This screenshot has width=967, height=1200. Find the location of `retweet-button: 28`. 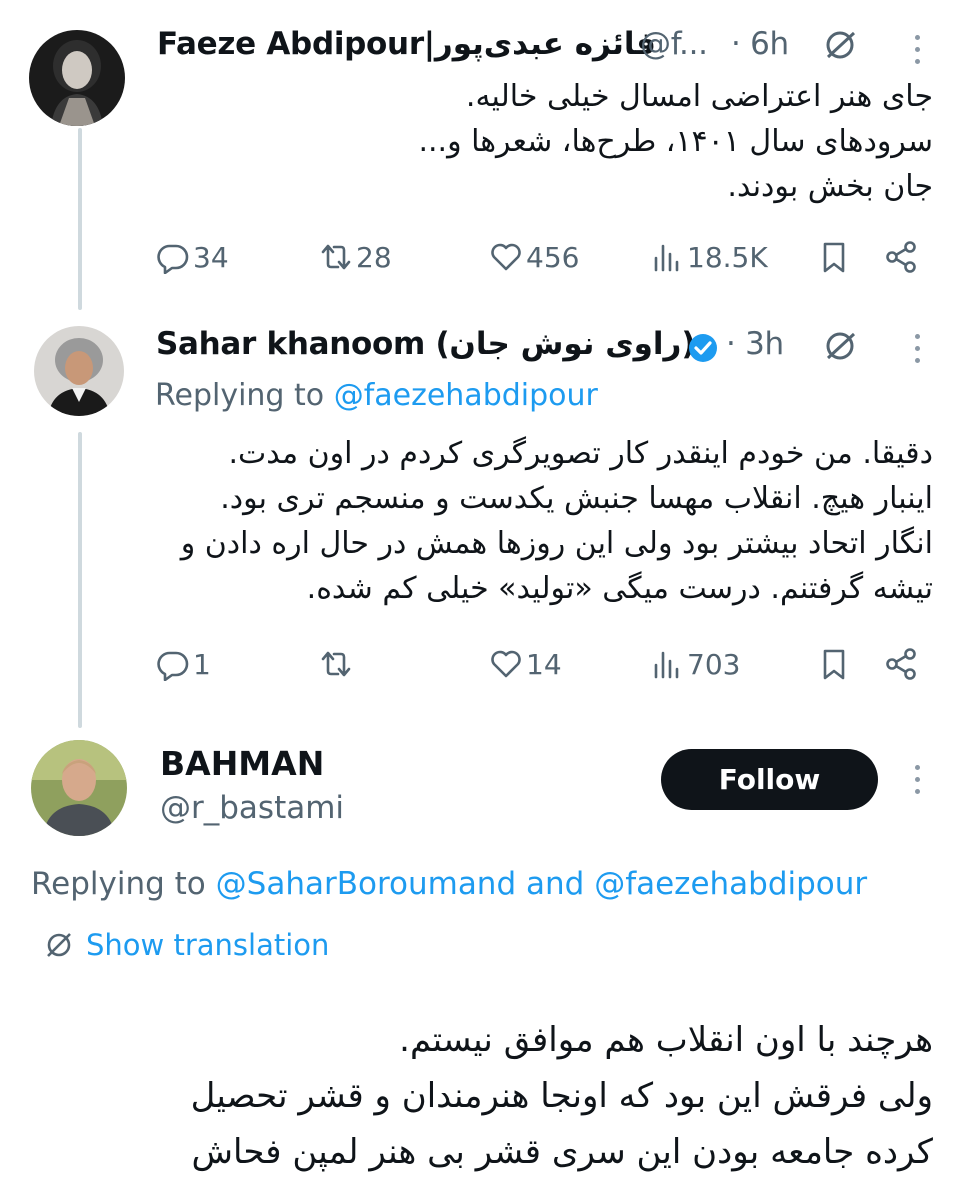

retweet-button: 28 is located at coordinates (355, 257).